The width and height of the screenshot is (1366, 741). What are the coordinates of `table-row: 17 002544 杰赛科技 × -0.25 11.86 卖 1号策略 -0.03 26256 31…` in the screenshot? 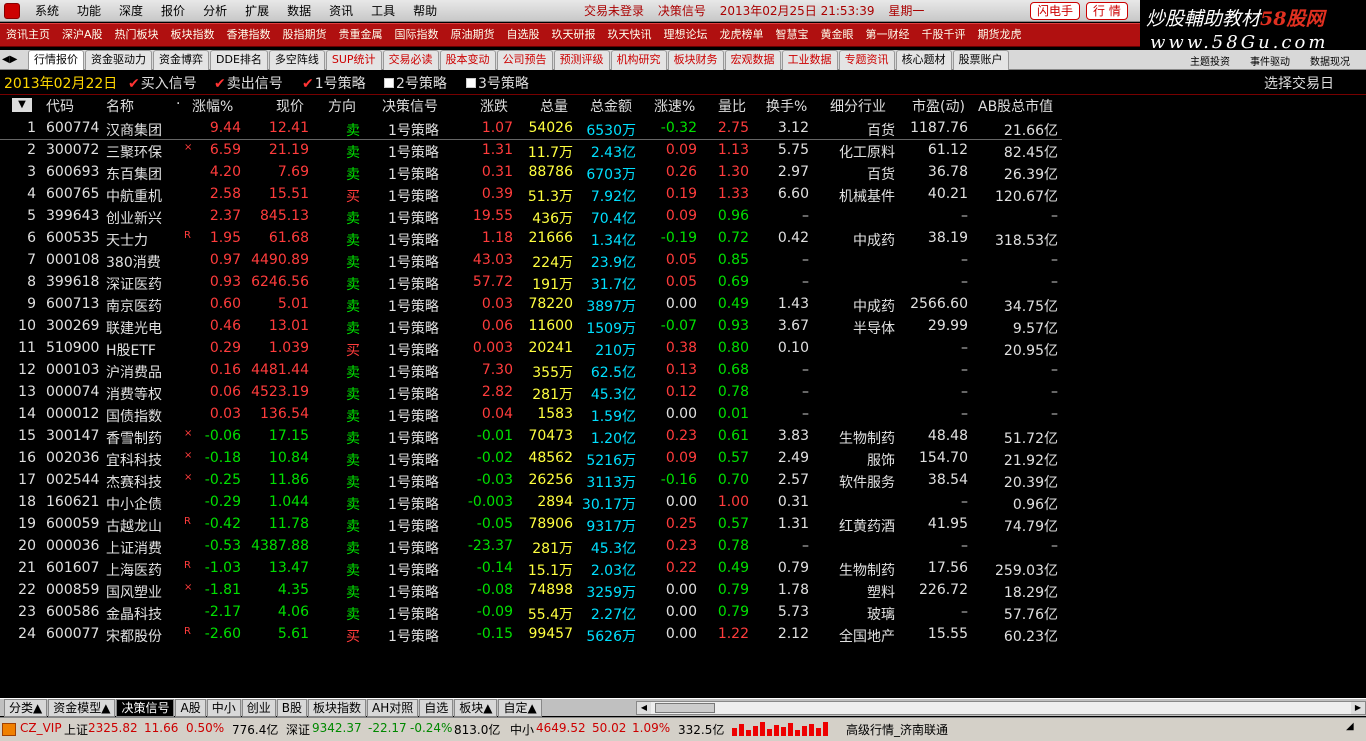 It's located at (531, 481).